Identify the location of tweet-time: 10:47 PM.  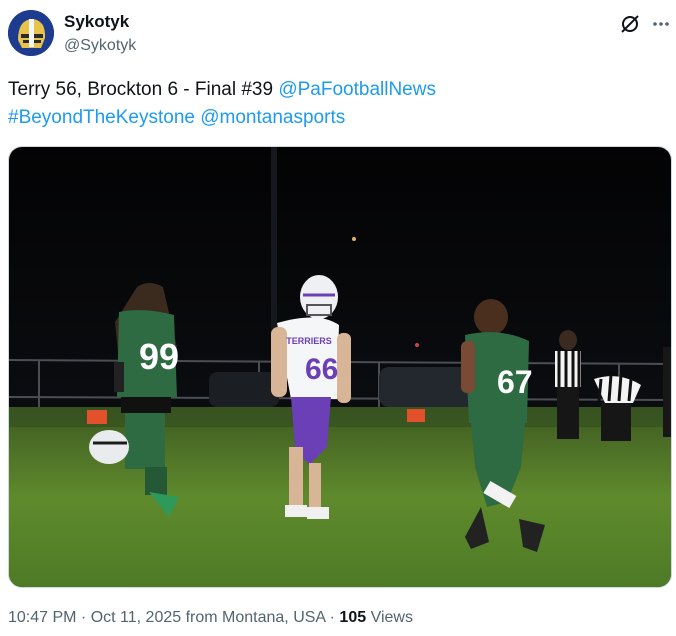
(42, 617).